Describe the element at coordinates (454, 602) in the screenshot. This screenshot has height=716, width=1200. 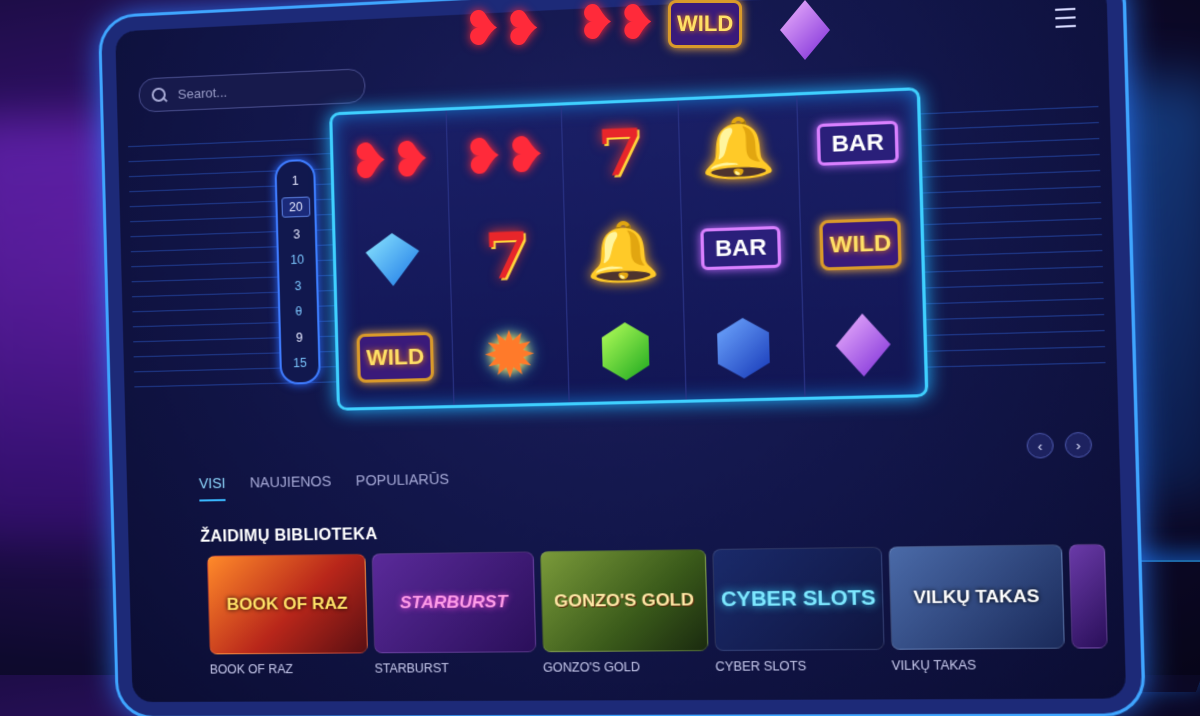
I see `game-thumbnail: STARBURST` at that location.